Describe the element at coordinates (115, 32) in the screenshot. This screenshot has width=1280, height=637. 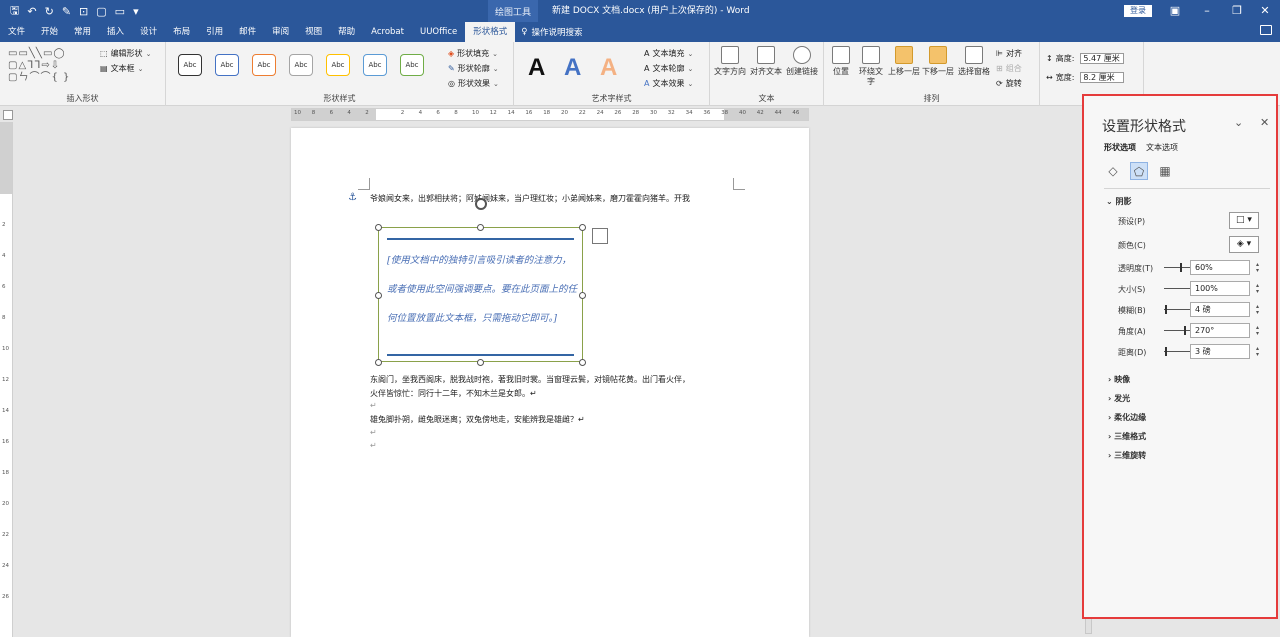
I see `tab-insert: 插入` at that location.